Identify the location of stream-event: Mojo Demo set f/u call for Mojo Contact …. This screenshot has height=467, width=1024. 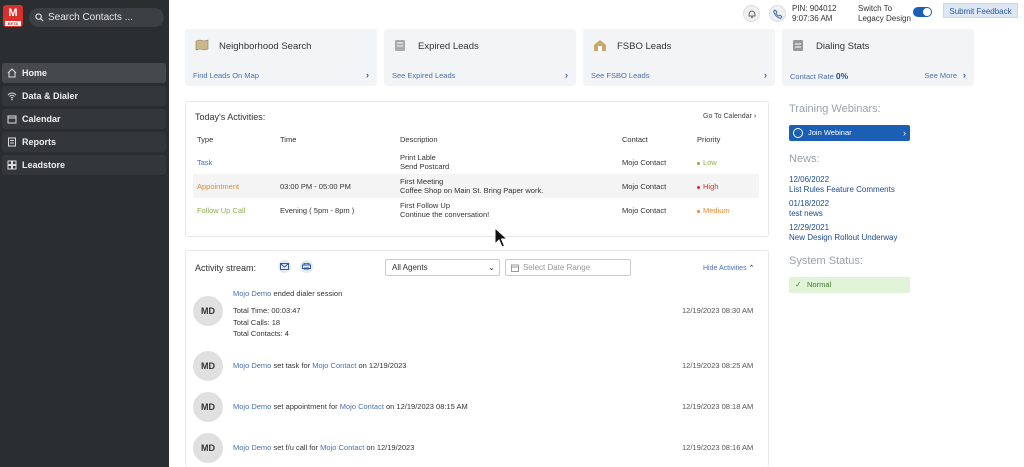
(324, 447).